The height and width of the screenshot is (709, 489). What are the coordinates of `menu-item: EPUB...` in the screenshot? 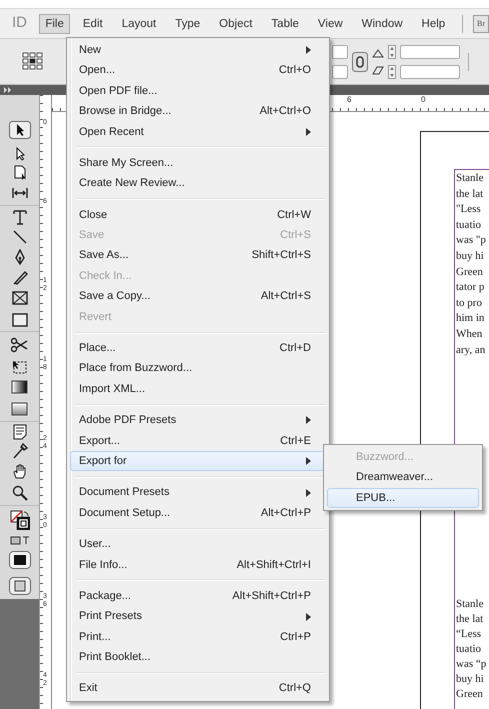 It's located at (403, 498).